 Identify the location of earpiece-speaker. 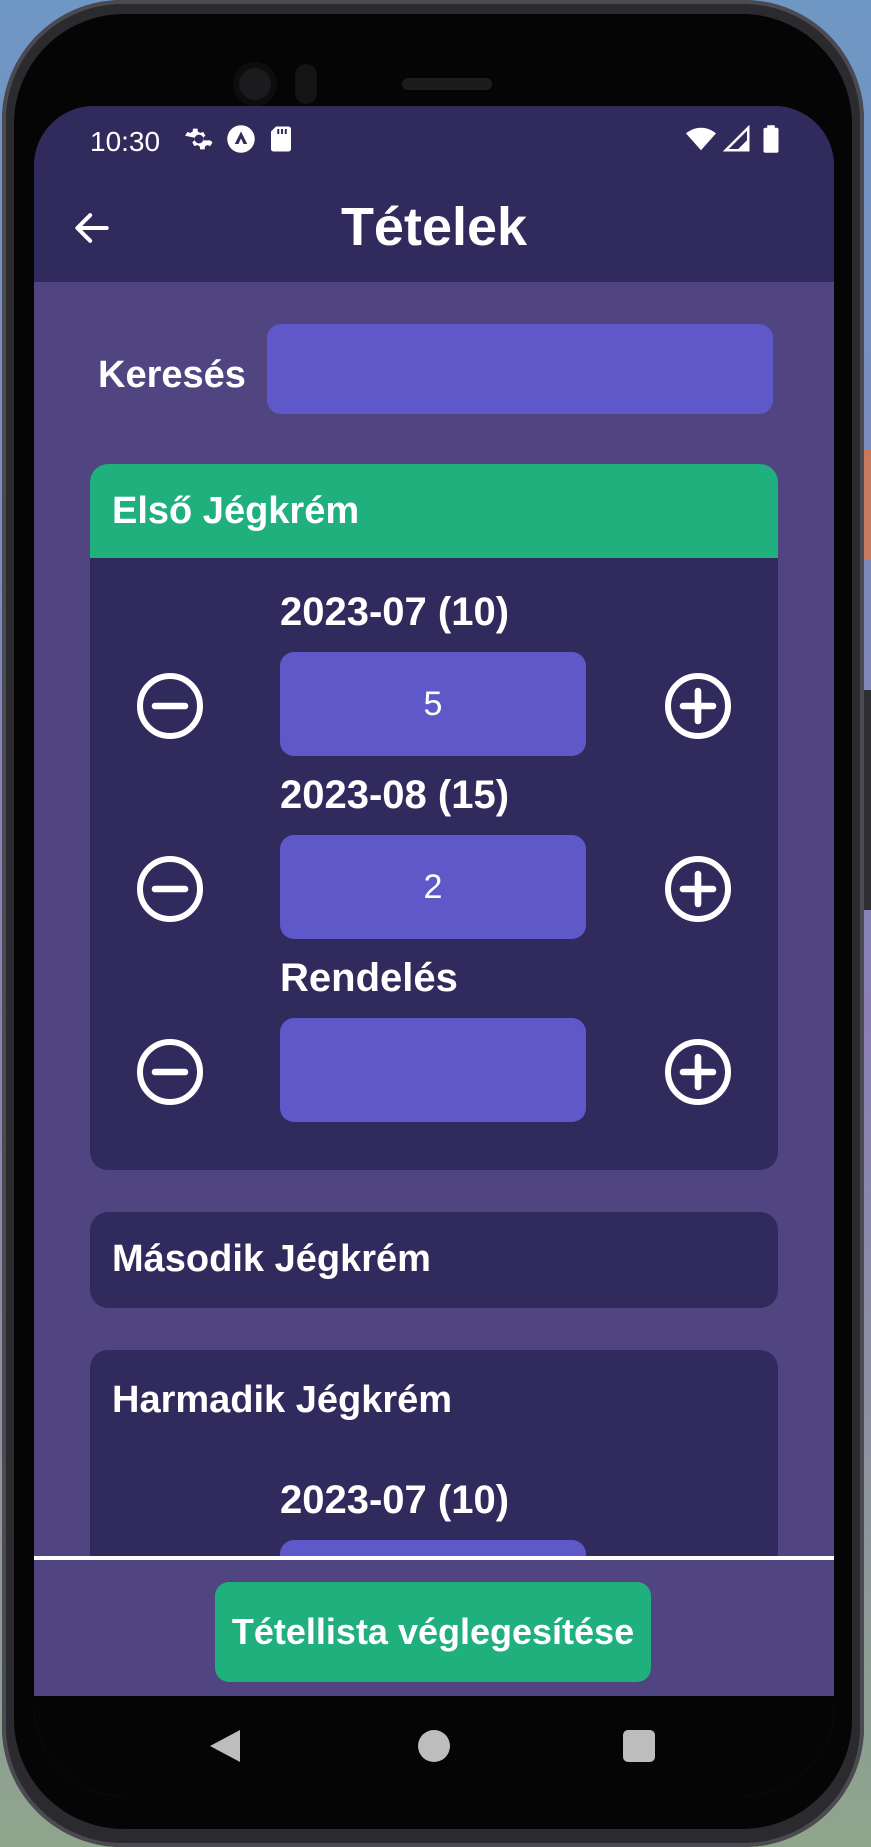
(447, 84).